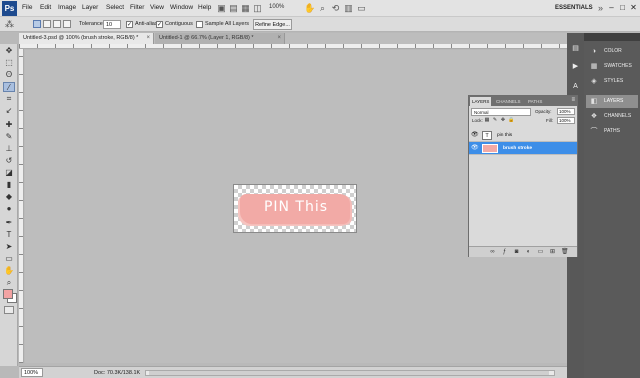 This screenshot has width=640, height=378. Describe the element at coordinates (348, 8) in the screenshot. I see `arrange-documents-icon: ▥` at that location.